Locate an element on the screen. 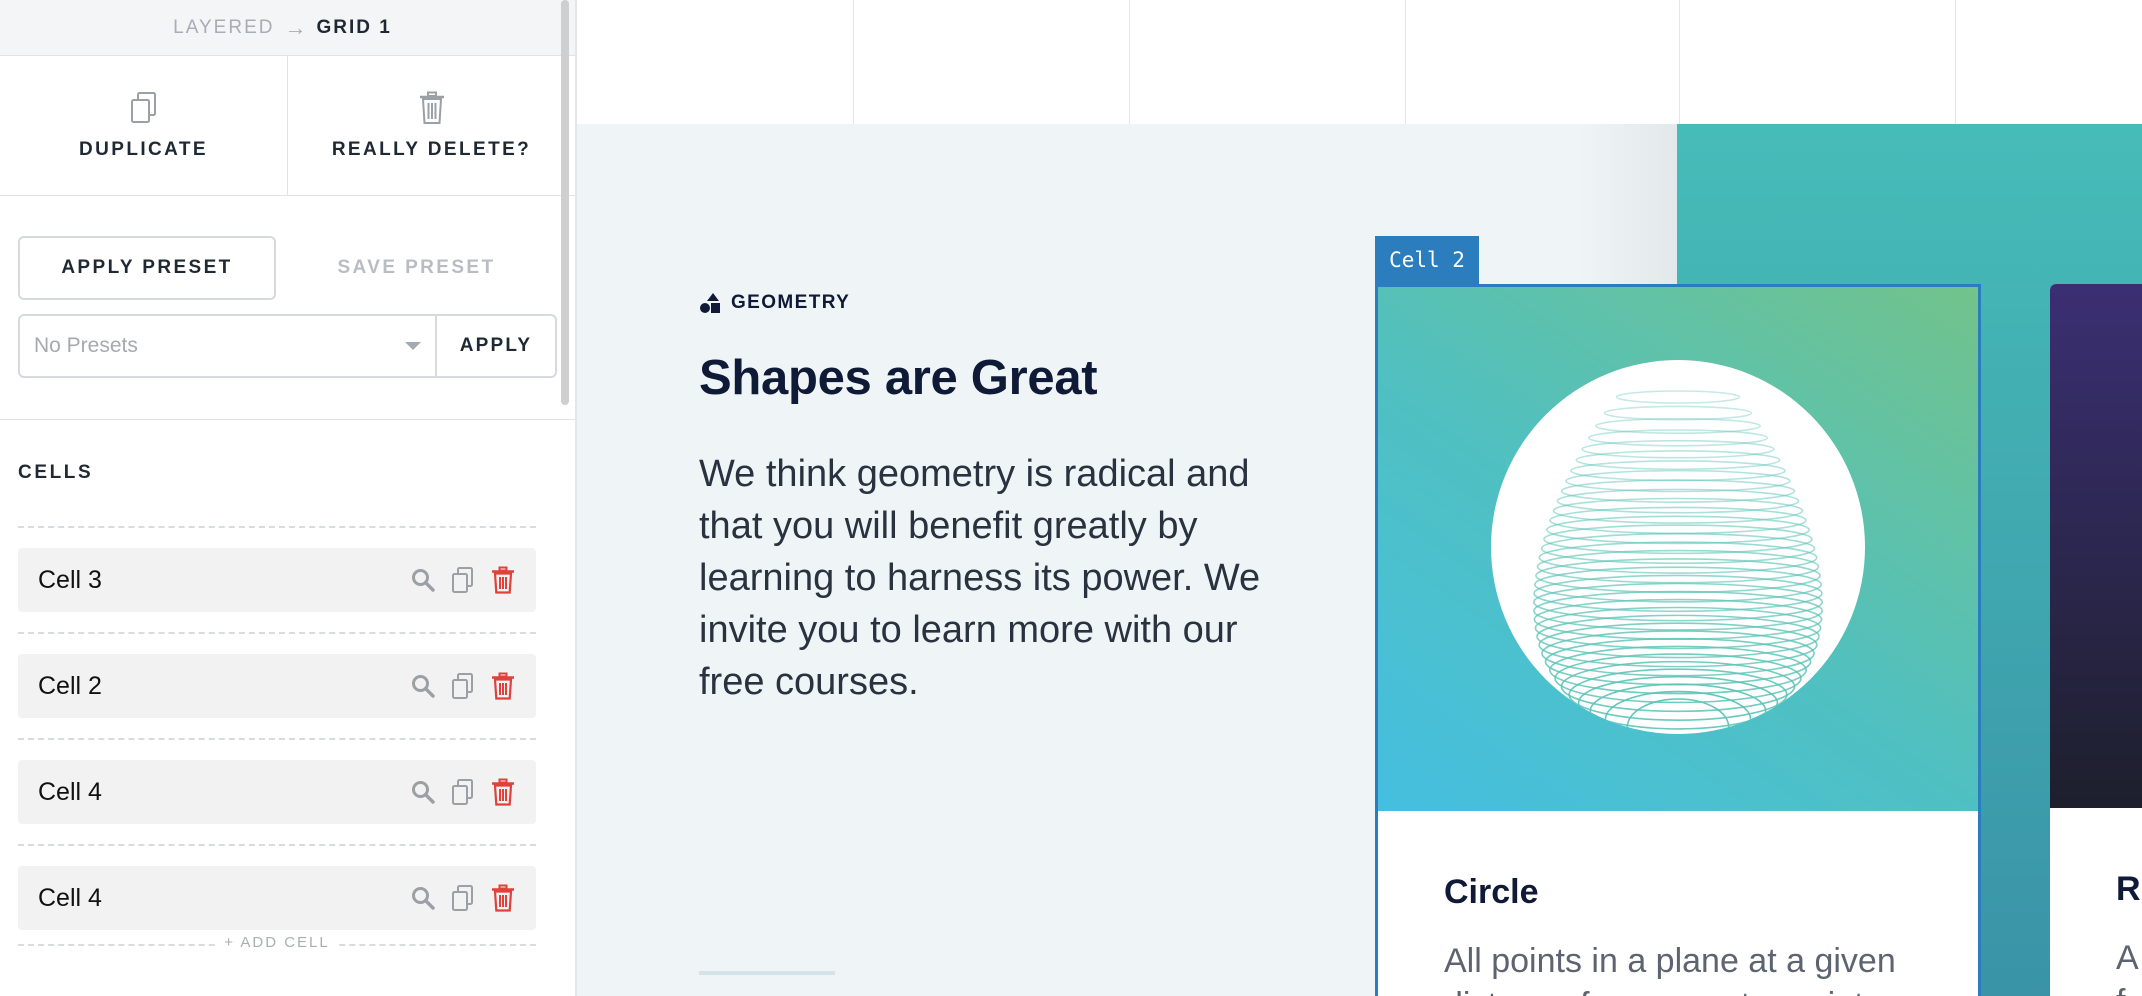 The height and width of the screenshot is (996, 2142). section-headline: Shapes are Great is located at coordinates (898, 378).